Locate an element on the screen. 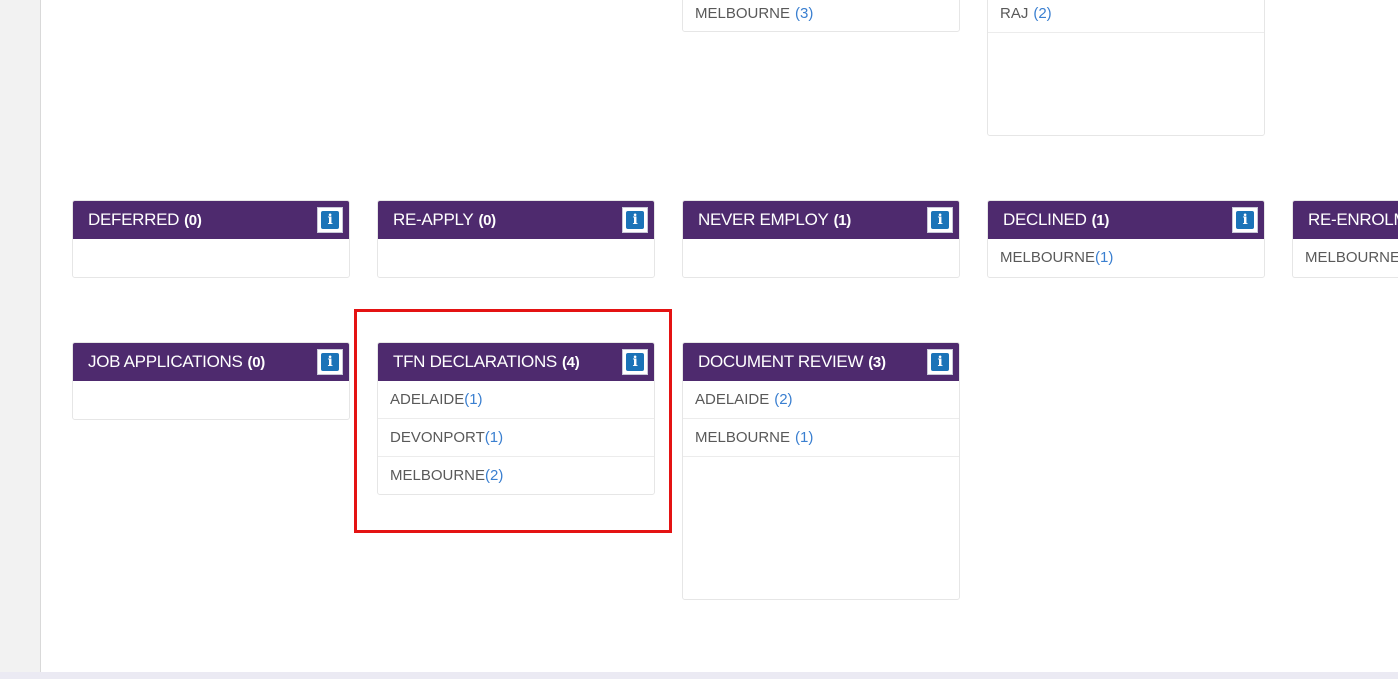  list-item: ADELAIDE (2) is located at coordinates (821, 400).